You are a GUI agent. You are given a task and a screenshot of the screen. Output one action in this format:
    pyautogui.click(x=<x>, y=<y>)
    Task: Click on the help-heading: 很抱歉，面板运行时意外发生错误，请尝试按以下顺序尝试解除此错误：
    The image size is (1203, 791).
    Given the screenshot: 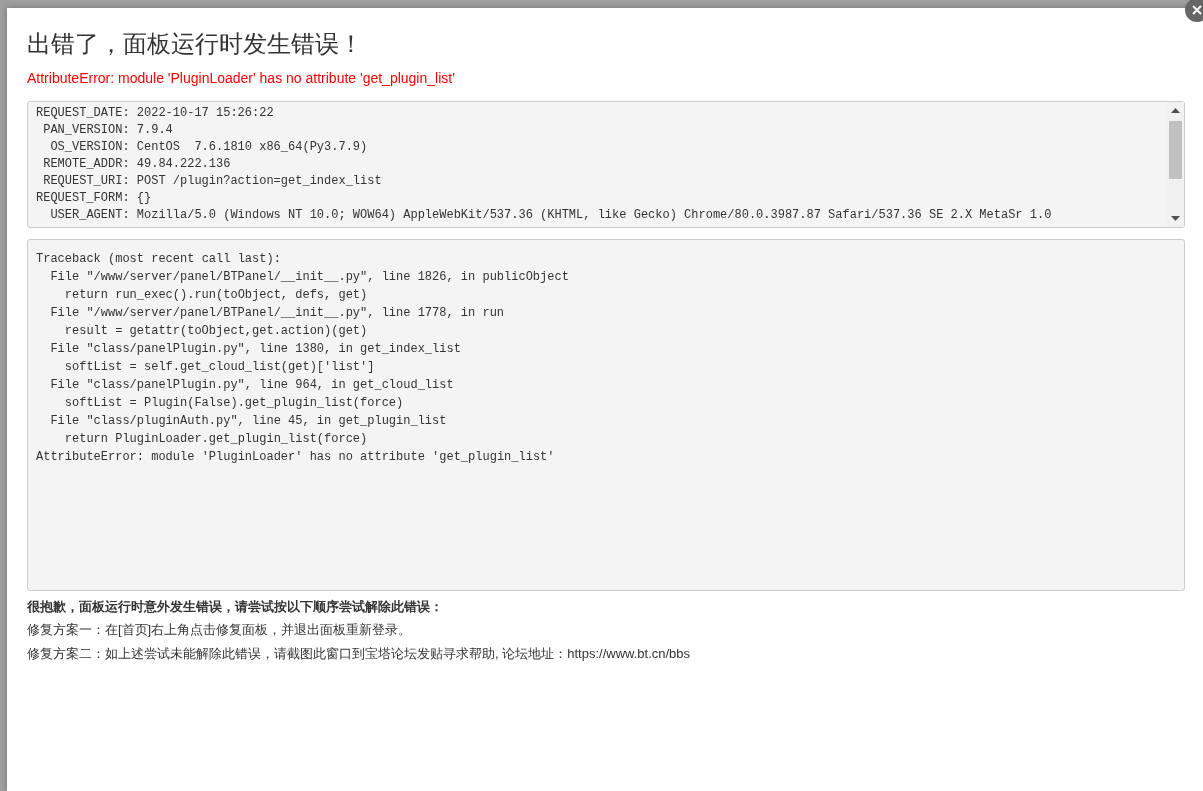 What is the action you would take?
    pyautogui.click(x=235, y=607)
    